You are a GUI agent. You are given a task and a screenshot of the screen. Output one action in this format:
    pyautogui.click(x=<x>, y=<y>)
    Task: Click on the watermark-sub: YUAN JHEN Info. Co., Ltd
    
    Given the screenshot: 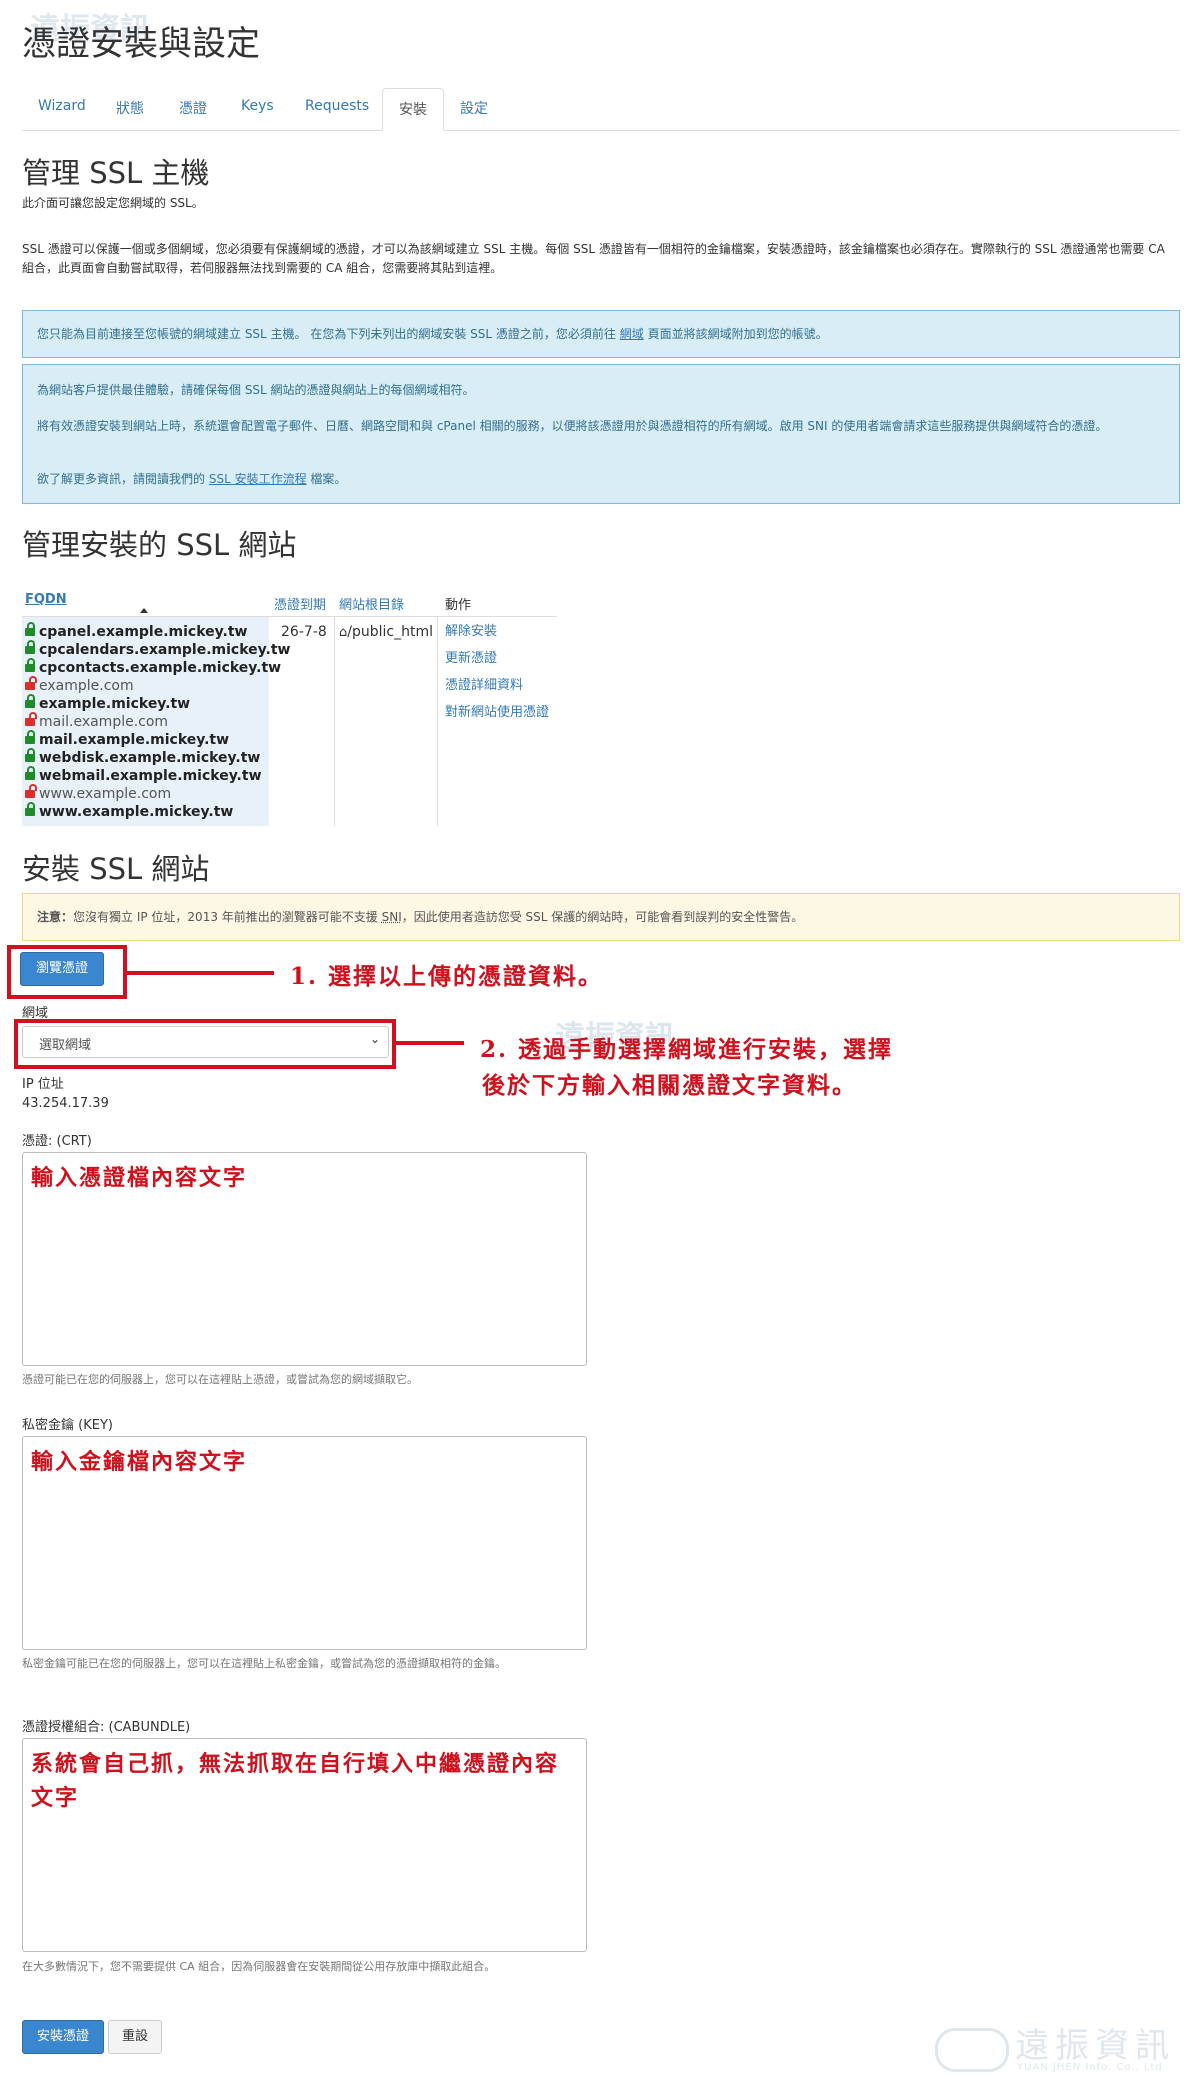 What is the action you would take?
    pyautogui.click(x=1090, y=2067)
    